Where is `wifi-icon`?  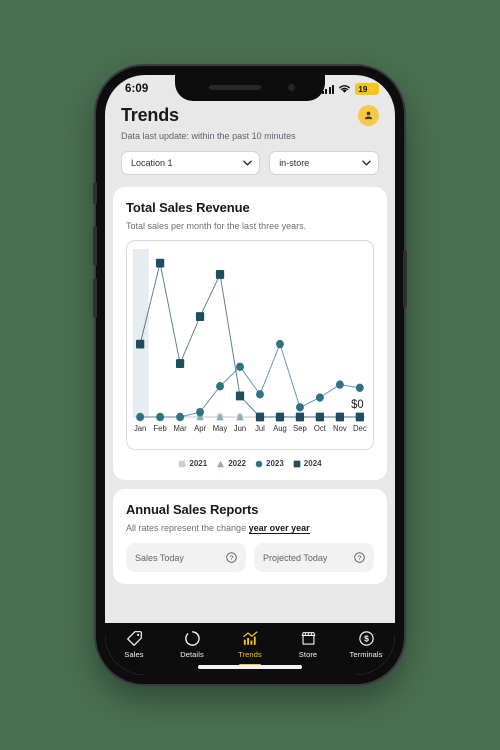
wifi-icon is located at coordinates (345, 89).